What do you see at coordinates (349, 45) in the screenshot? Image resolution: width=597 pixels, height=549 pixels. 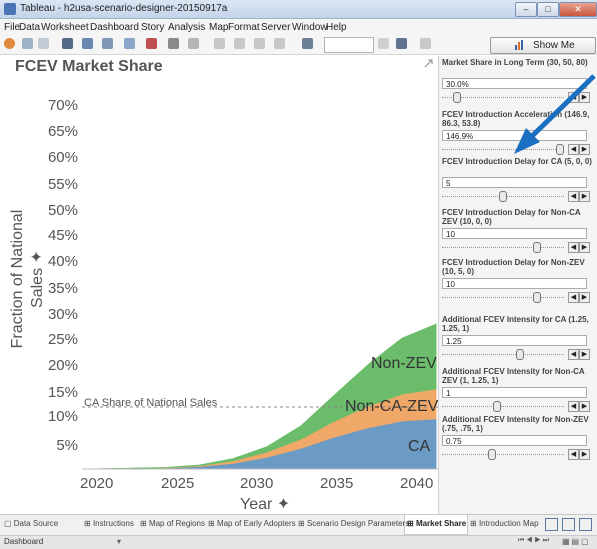 I see `fit-dropdown` at bounding box center [349, 45].